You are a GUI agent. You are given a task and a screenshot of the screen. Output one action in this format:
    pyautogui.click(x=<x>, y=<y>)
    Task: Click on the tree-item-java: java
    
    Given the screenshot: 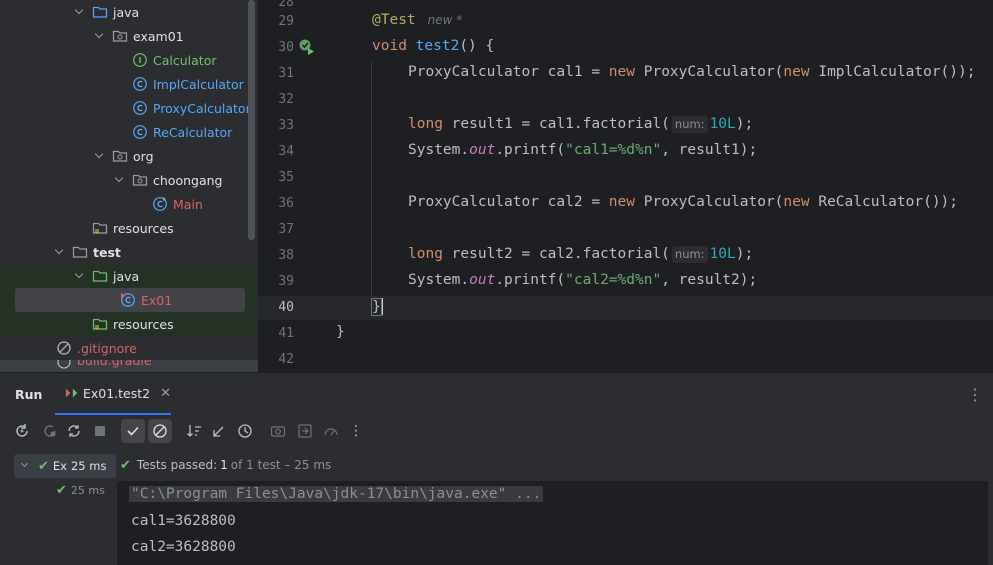 What is the action you would take?
    pyautogui.click(x=129, y=12)
    